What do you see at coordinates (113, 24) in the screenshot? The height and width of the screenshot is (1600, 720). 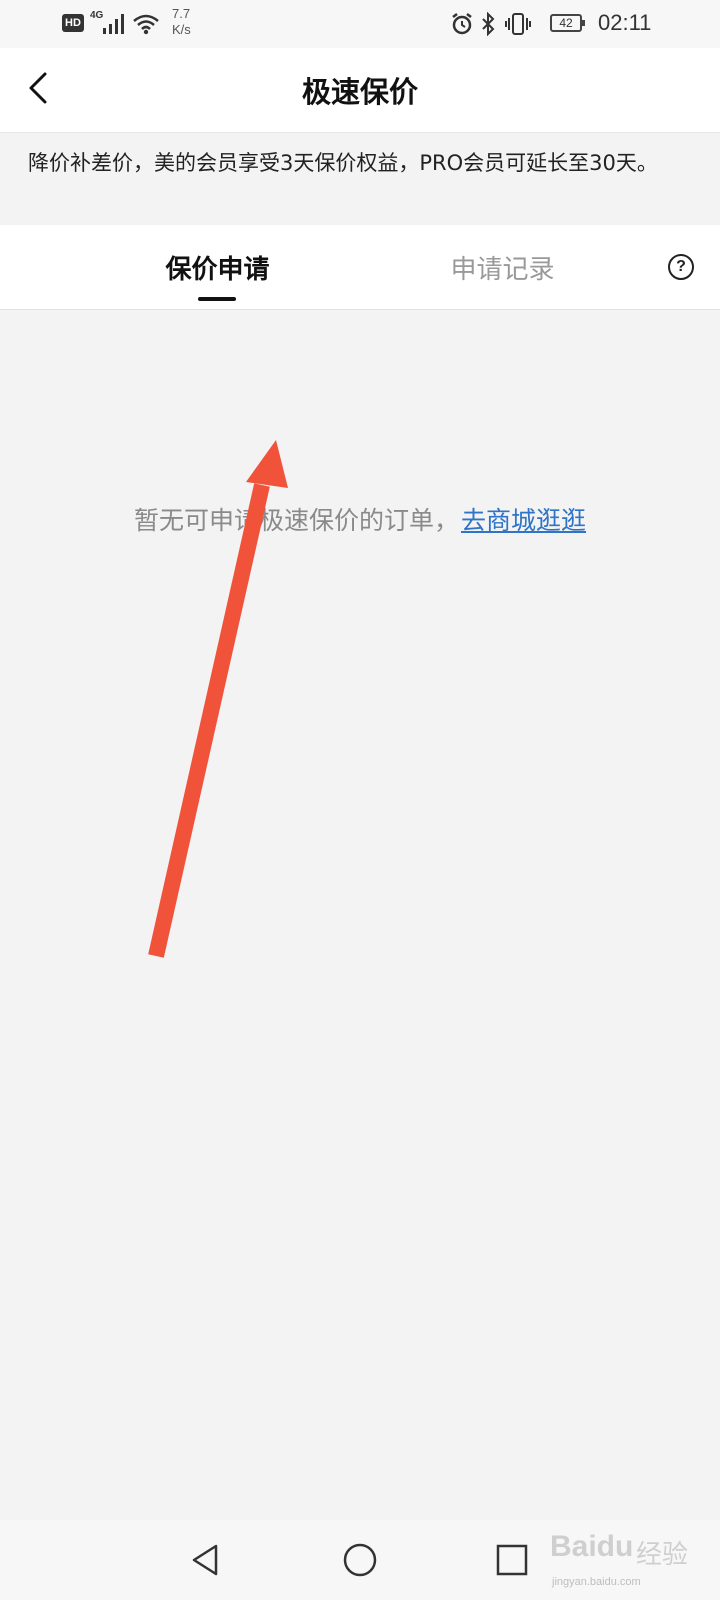 I see `signal-icon` at bounding box center [113, 24].